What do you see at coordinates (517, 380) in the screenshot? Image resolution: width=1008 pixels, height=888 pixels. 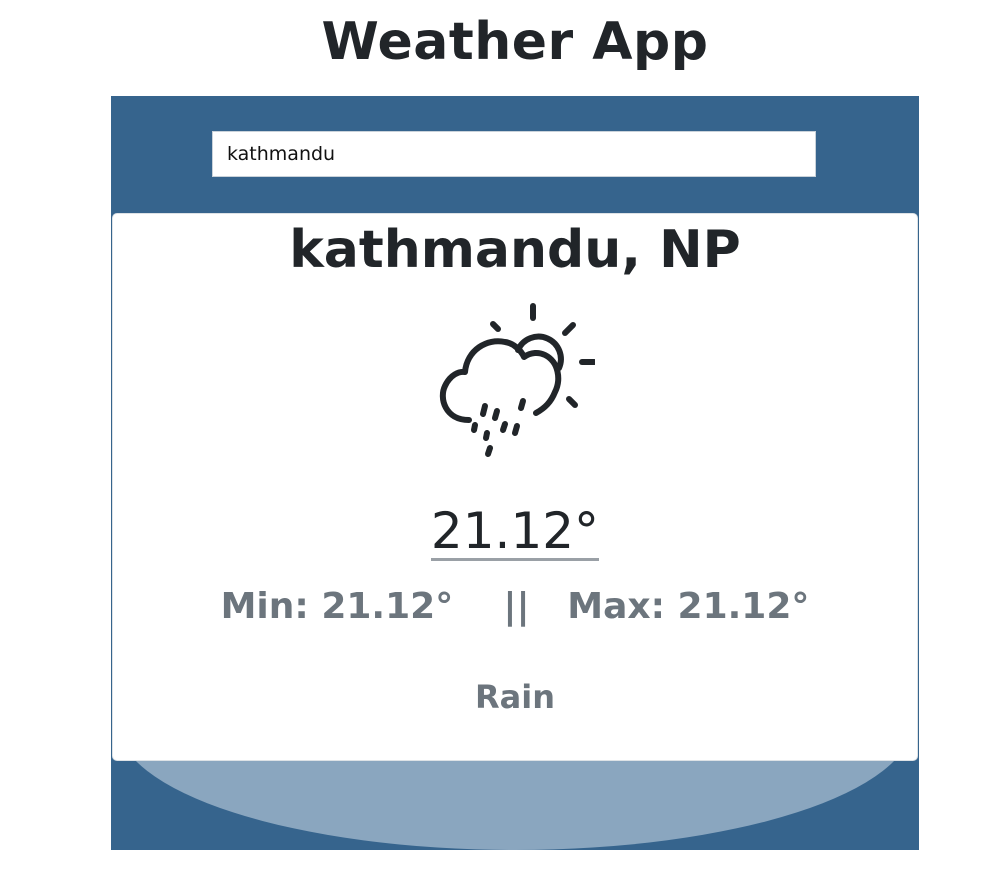 I see `rain-sun-icon` at bounding box center [517, 380].